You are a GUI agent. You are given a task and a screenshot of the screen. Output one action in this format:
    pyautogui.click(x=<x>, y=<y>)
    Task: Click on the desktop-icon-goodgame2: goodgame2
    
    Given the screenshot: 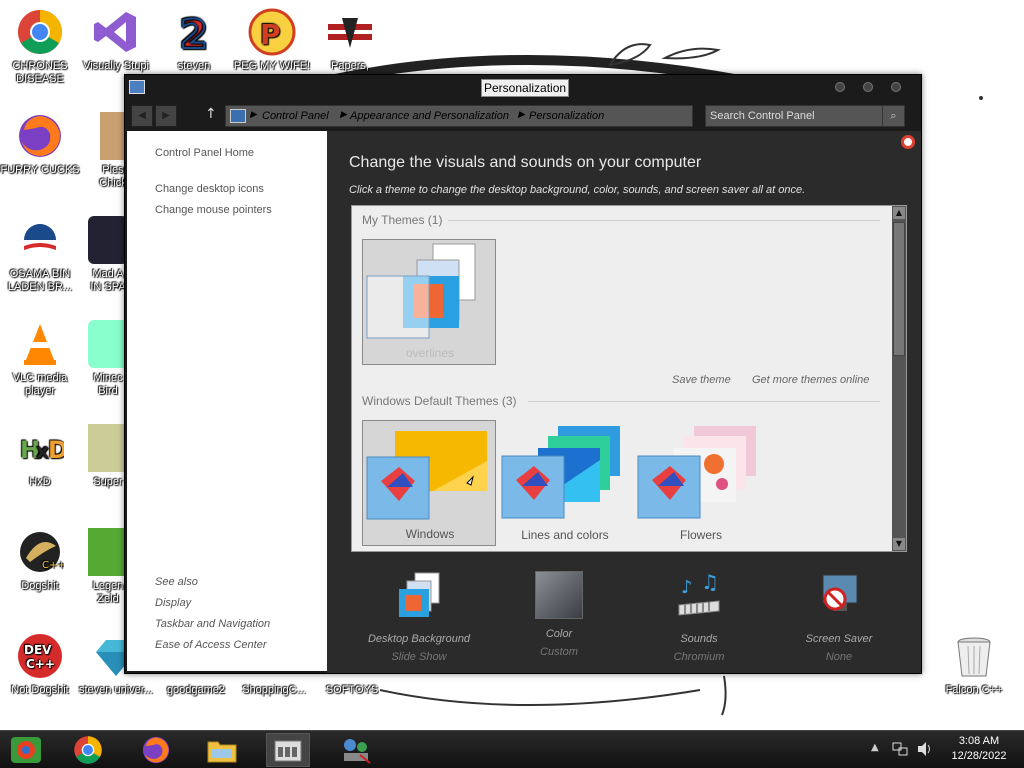 What is the action you would take?
    pyautogui.click(x=196, y=690)
    